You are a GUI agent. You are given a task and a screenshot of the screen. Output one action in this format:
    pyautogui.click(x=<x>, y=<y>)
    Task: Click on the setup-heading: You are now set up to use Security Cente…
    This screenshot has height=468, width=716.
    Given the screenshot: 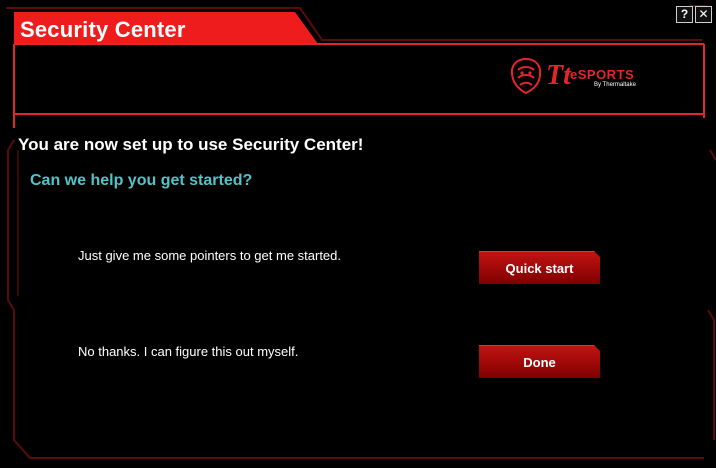 What is the action you would take?
    pyautogui.click(x=191, y=144)
    